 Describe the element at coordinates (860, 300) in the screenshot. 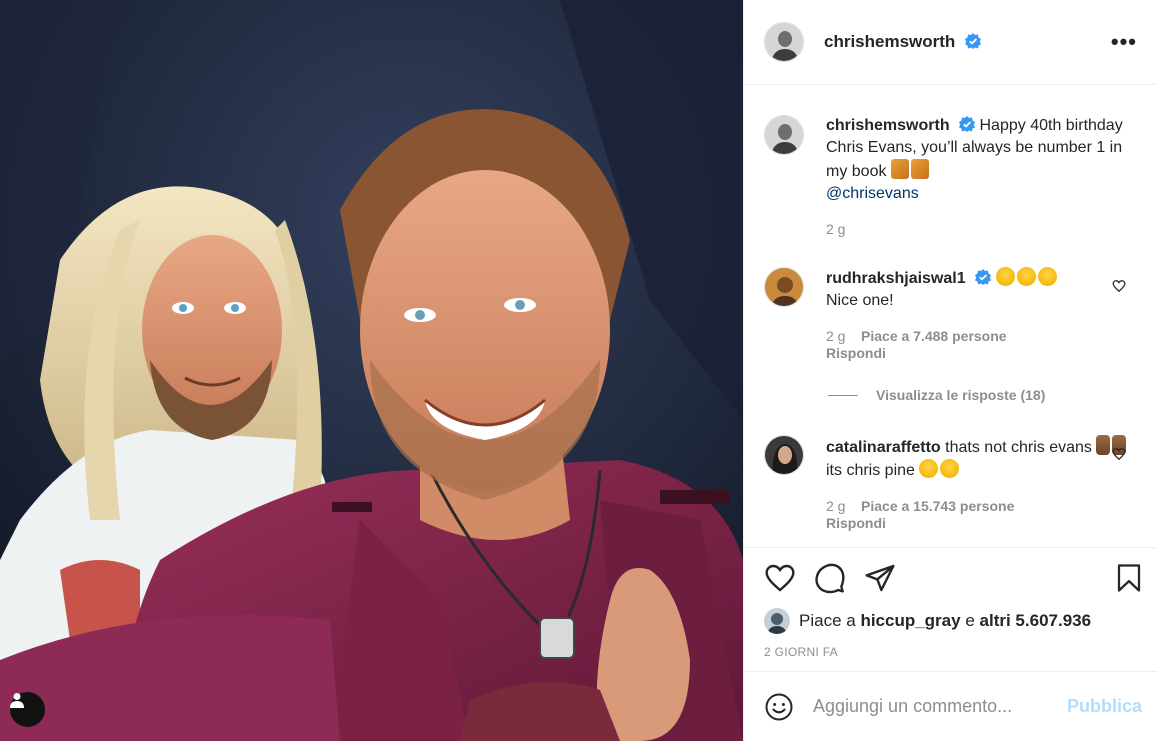

I see `comment-text: Nice one!` at that location.